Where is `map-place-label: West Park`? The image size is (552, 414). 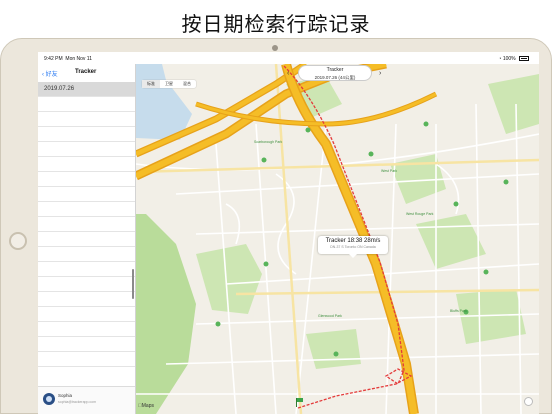 map-place-label: West Park is located at coordinates (389, 171).